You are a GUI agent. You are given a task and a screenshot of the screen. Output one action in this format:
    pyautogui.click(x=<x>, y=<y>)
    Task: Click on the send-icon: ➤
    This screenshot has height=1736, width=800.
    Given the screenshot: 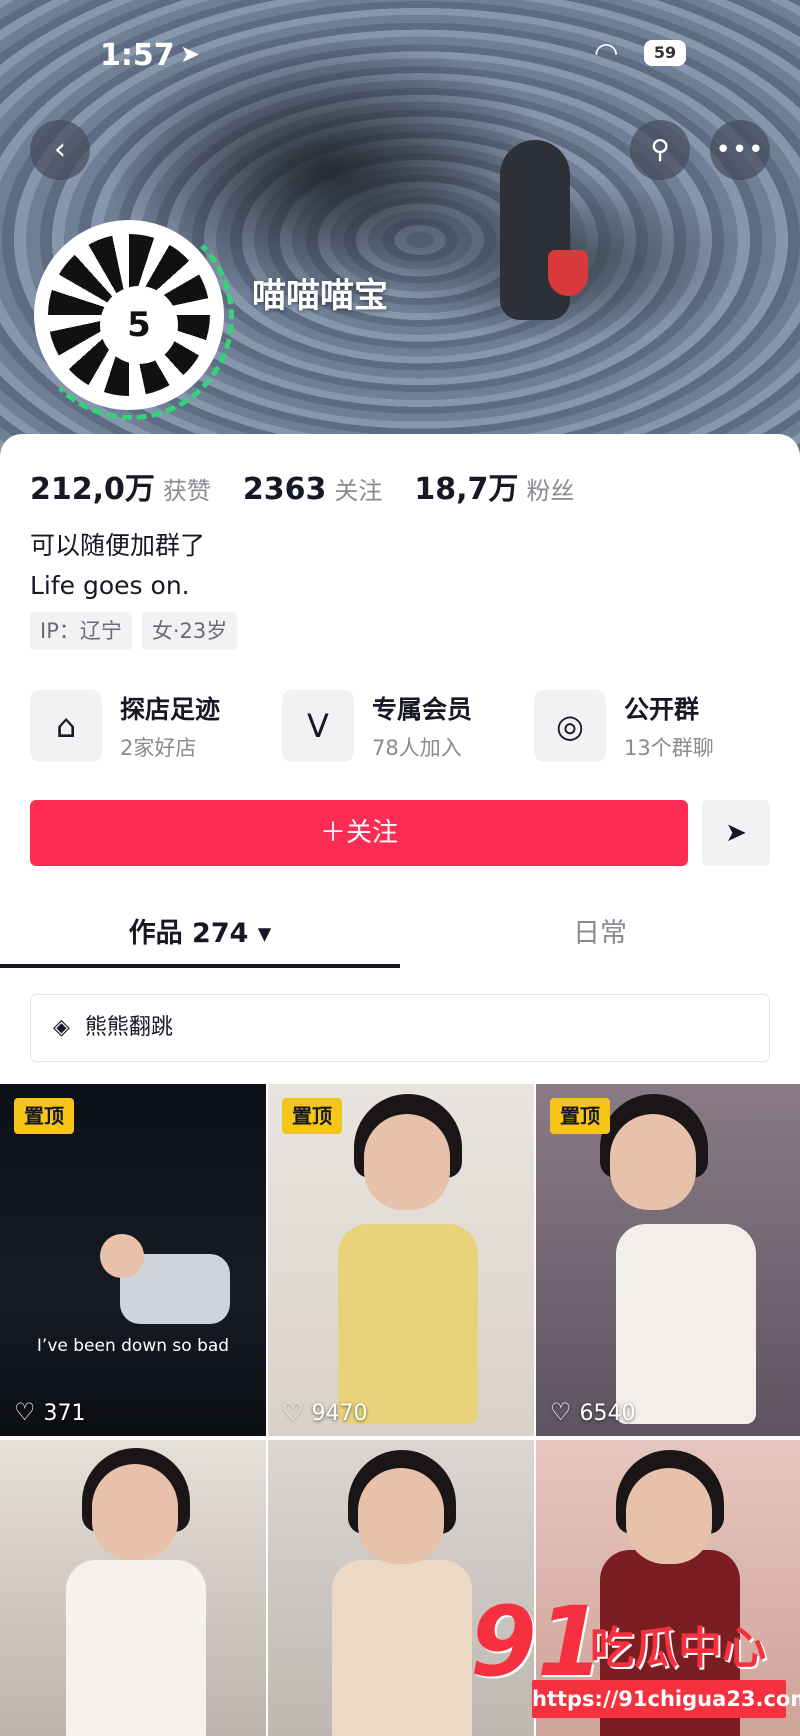 What is the action you would take?
    pyautogui.click(x=736, y=833)
    